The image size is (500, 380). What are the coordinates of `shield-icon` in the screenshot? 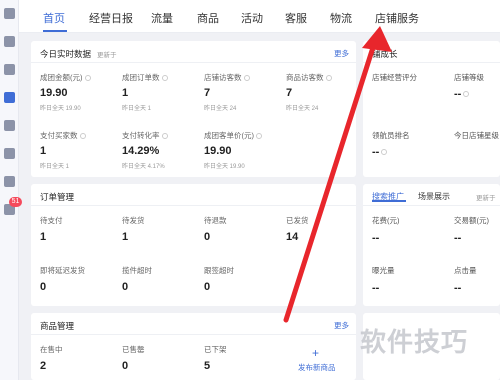 It's located at (9, 153).